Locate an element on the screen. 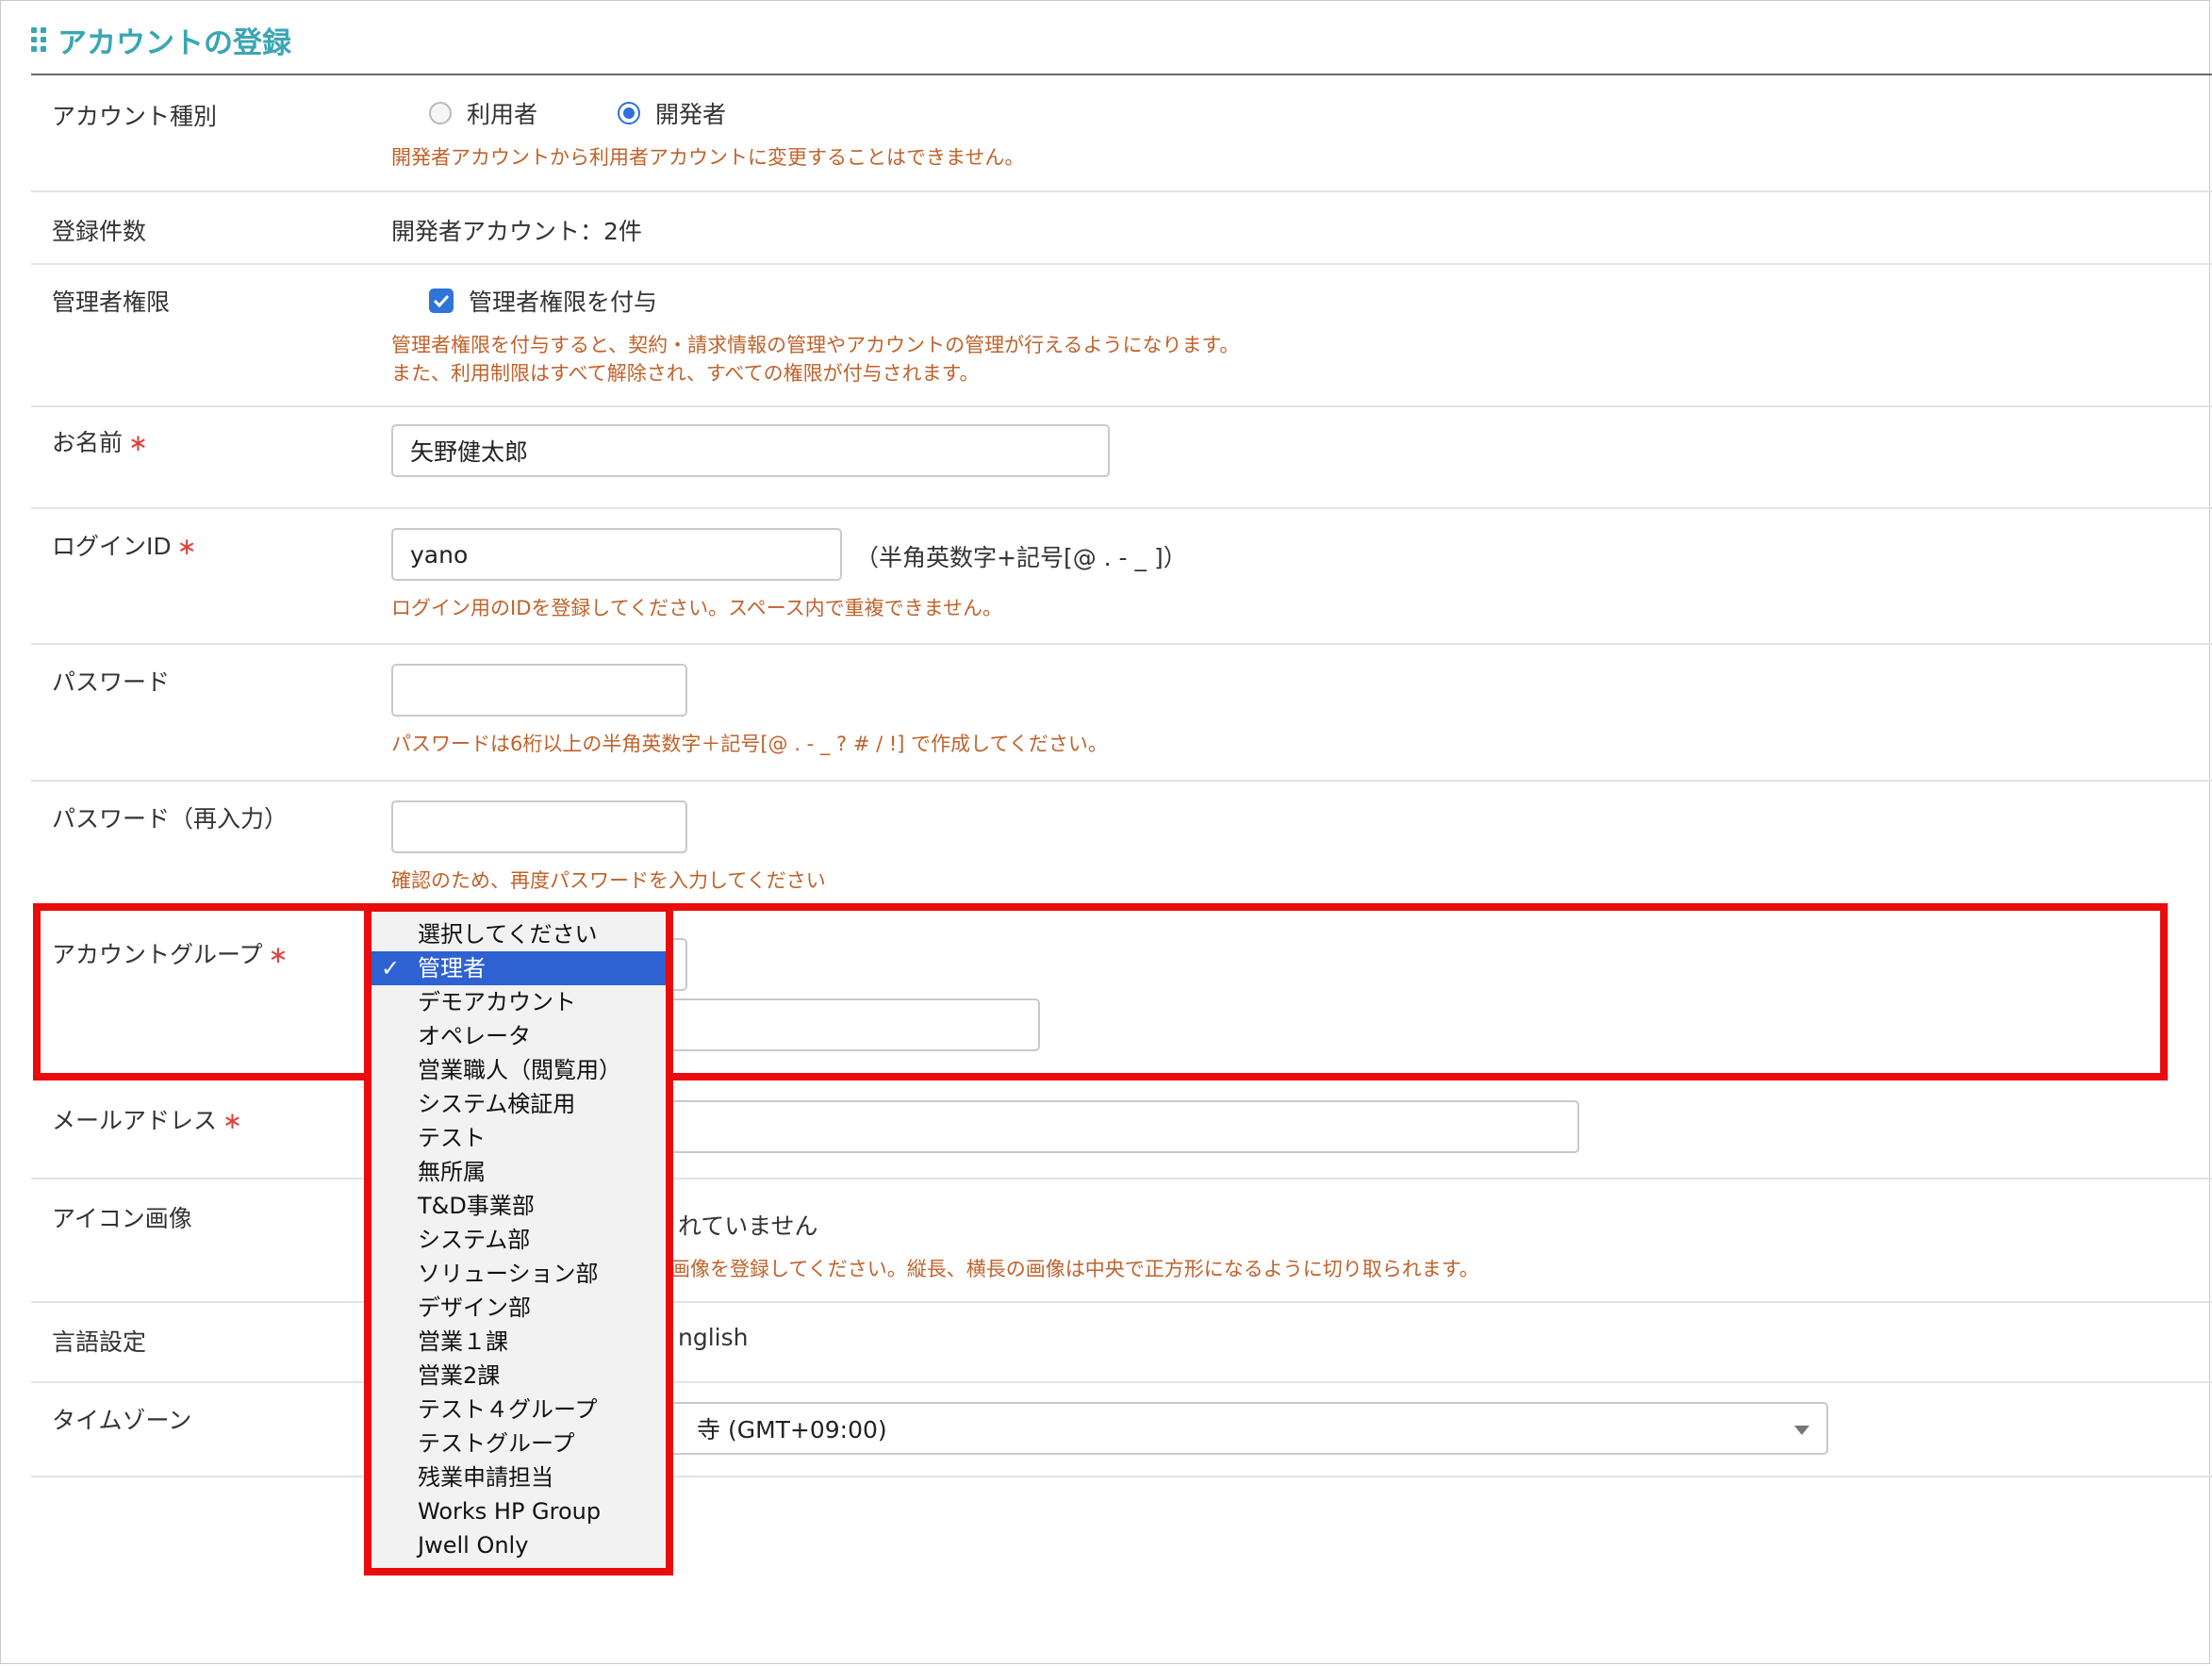 This screenshot has width=2212, height=1666. admin-checkbox is located at coordinates (441, 301).